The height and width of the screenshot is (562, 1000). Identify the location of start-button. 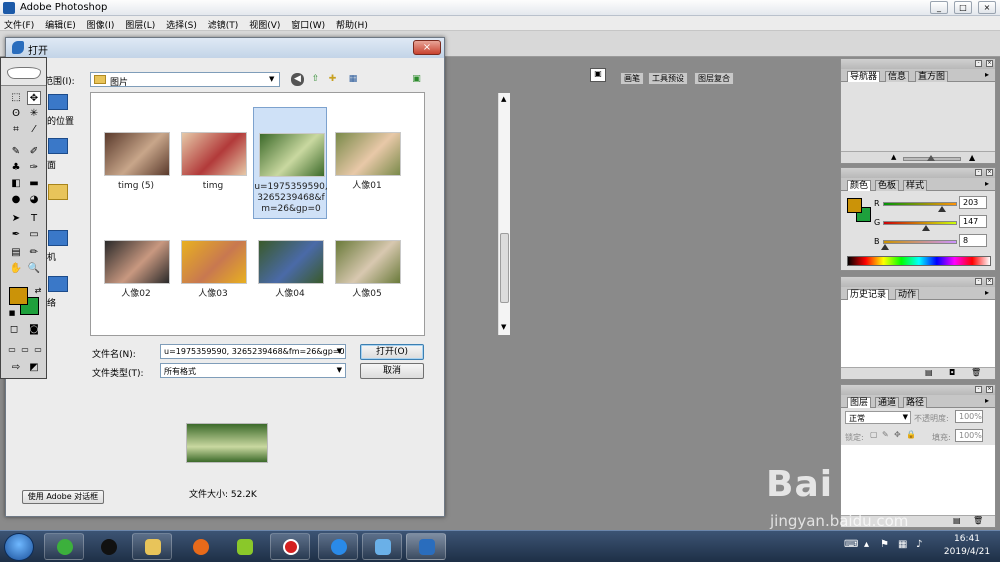
(19, 547).